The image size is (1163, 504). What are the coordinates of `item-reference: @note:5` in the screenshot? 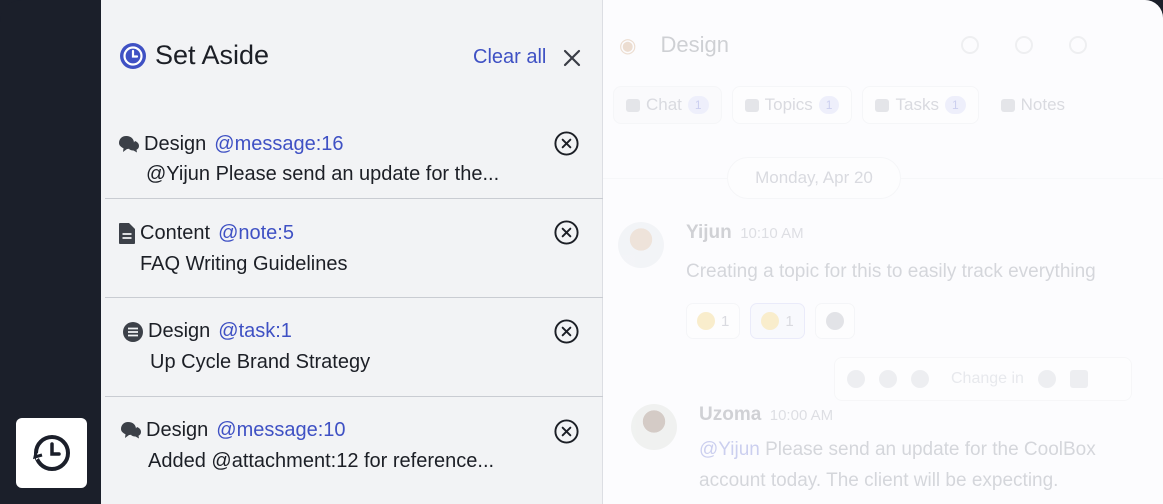 It's located at (256, 233).